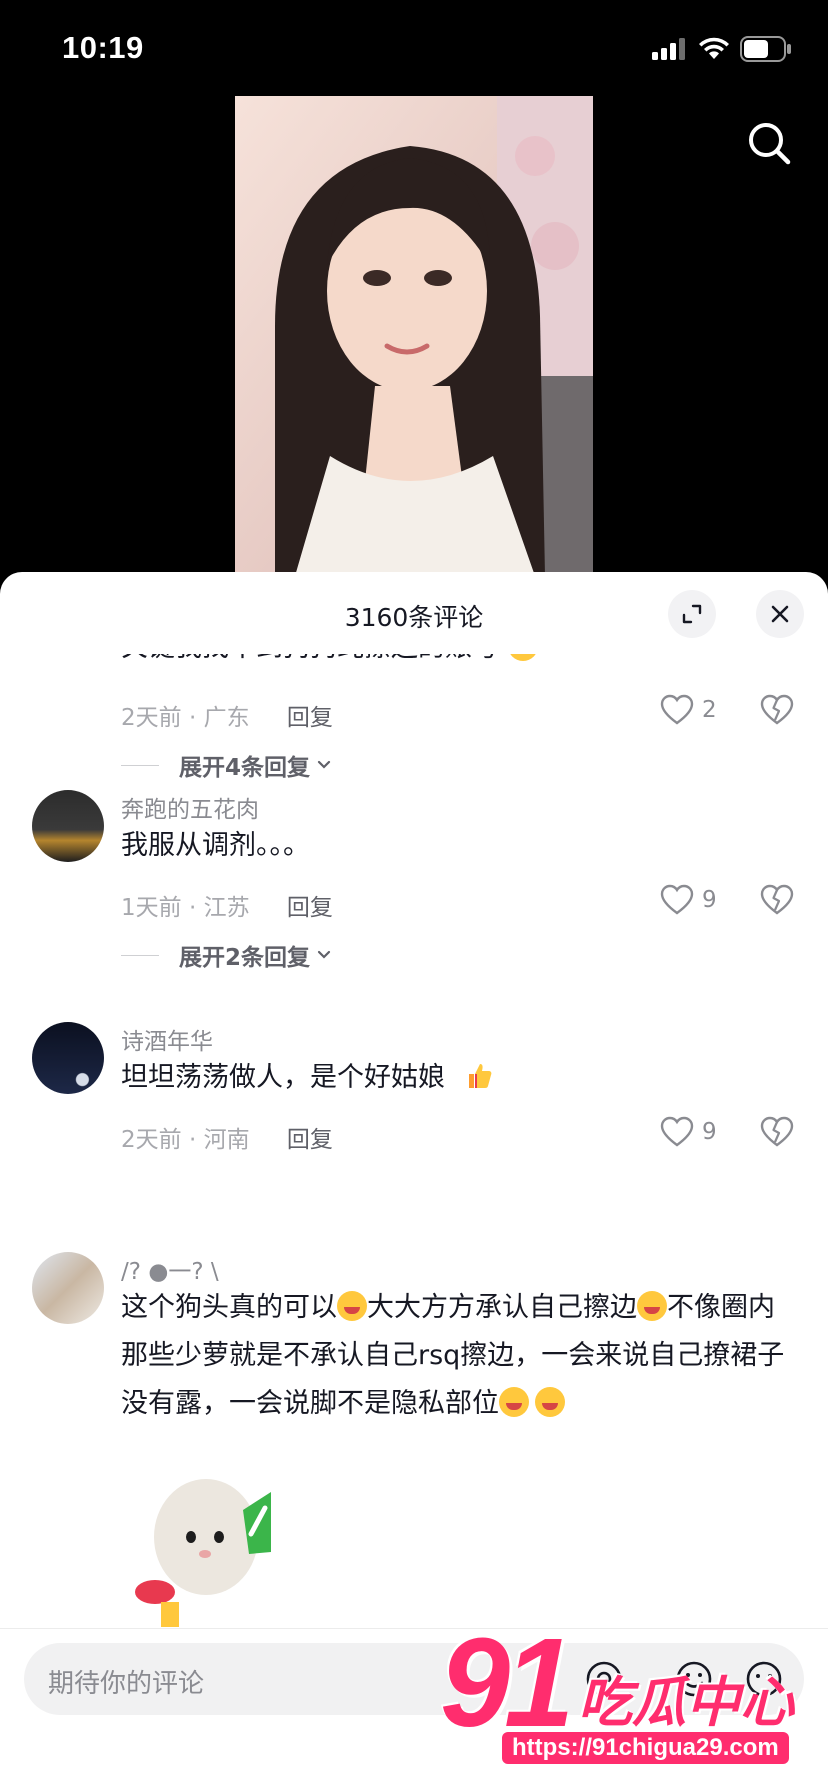 The height and width of the screenshot is (1792, 828). I want to click on comment-text: 大大方方承认自己擦边, so click(502, 1307).